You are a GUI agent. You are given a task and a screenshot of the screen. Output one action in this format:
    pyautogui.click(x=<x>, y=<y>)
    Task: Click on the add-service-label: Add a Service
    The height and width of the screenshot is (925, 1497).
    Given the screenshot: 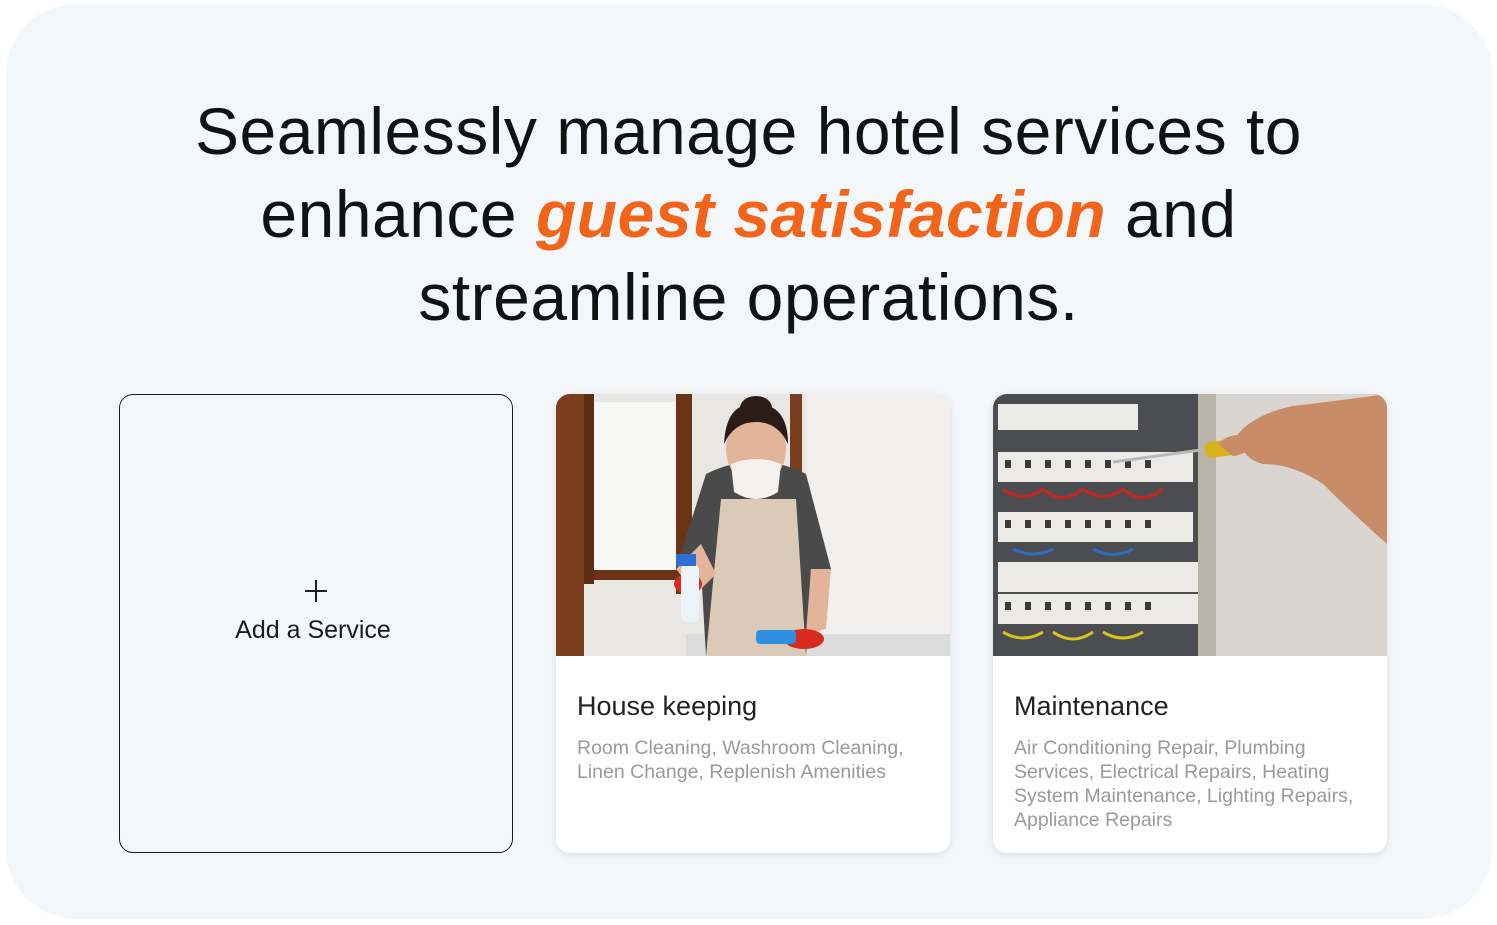 What is the action you would take?
    pyautogui.click(x=313, y=630)
    